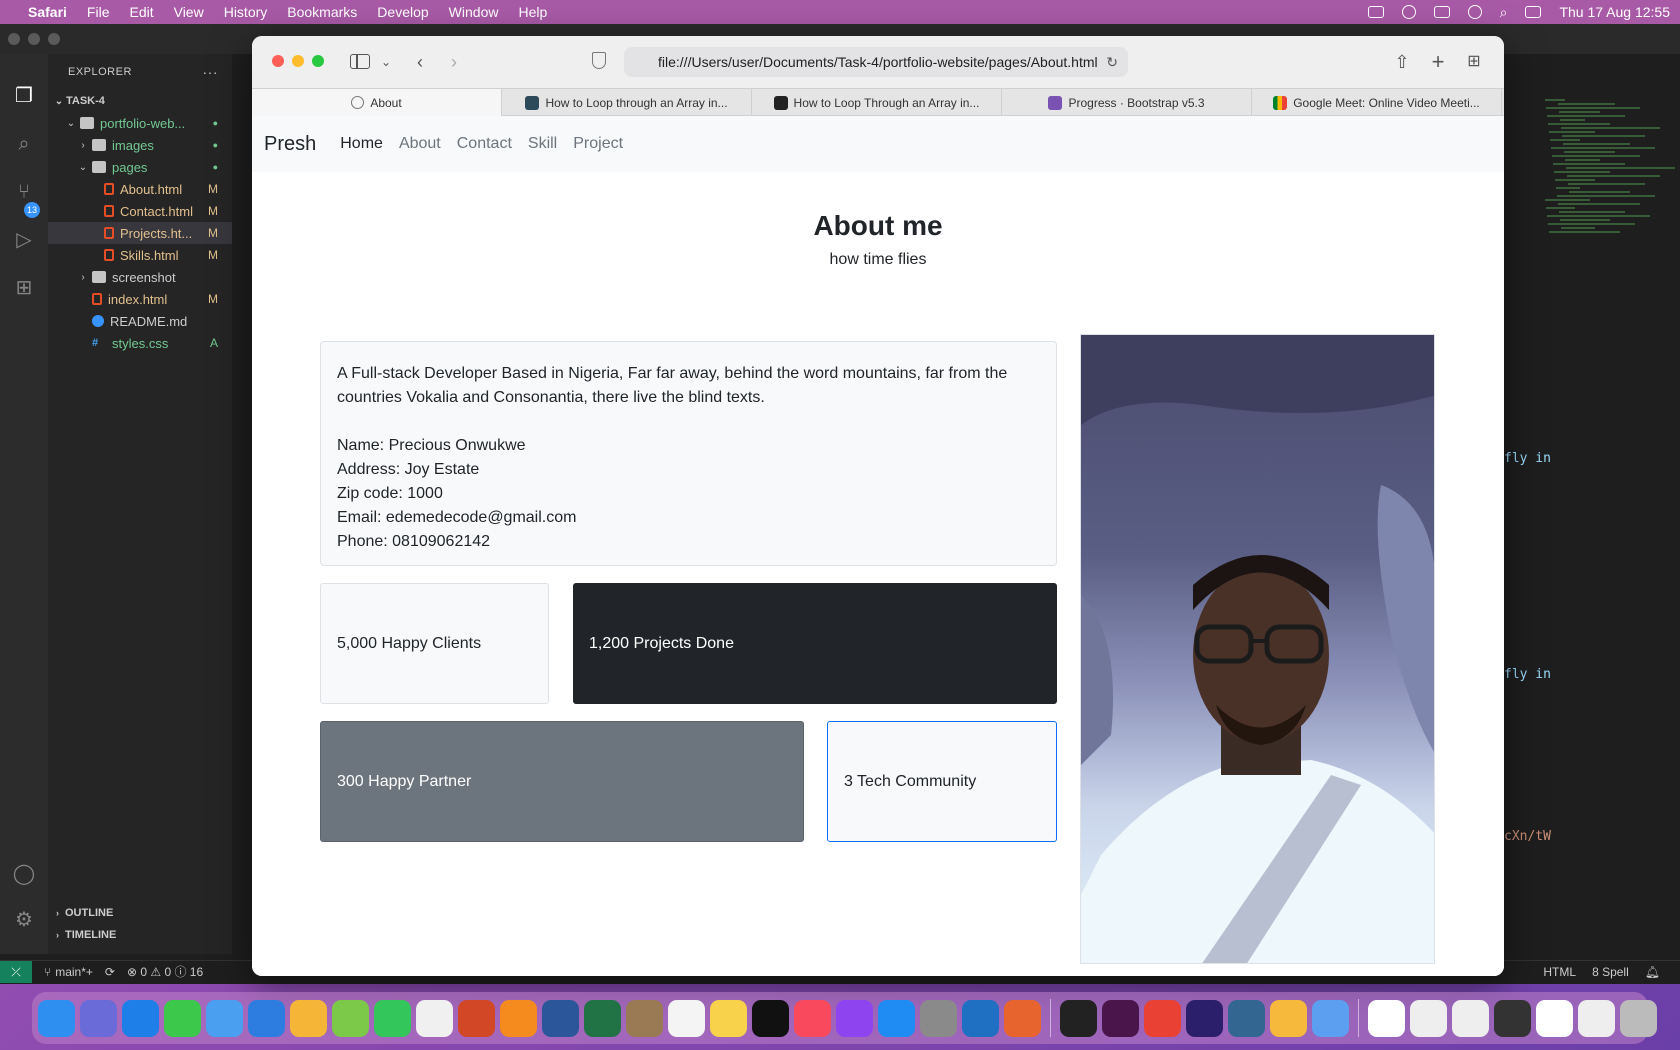  I want to click on menu-view: View, so click(189, 12).